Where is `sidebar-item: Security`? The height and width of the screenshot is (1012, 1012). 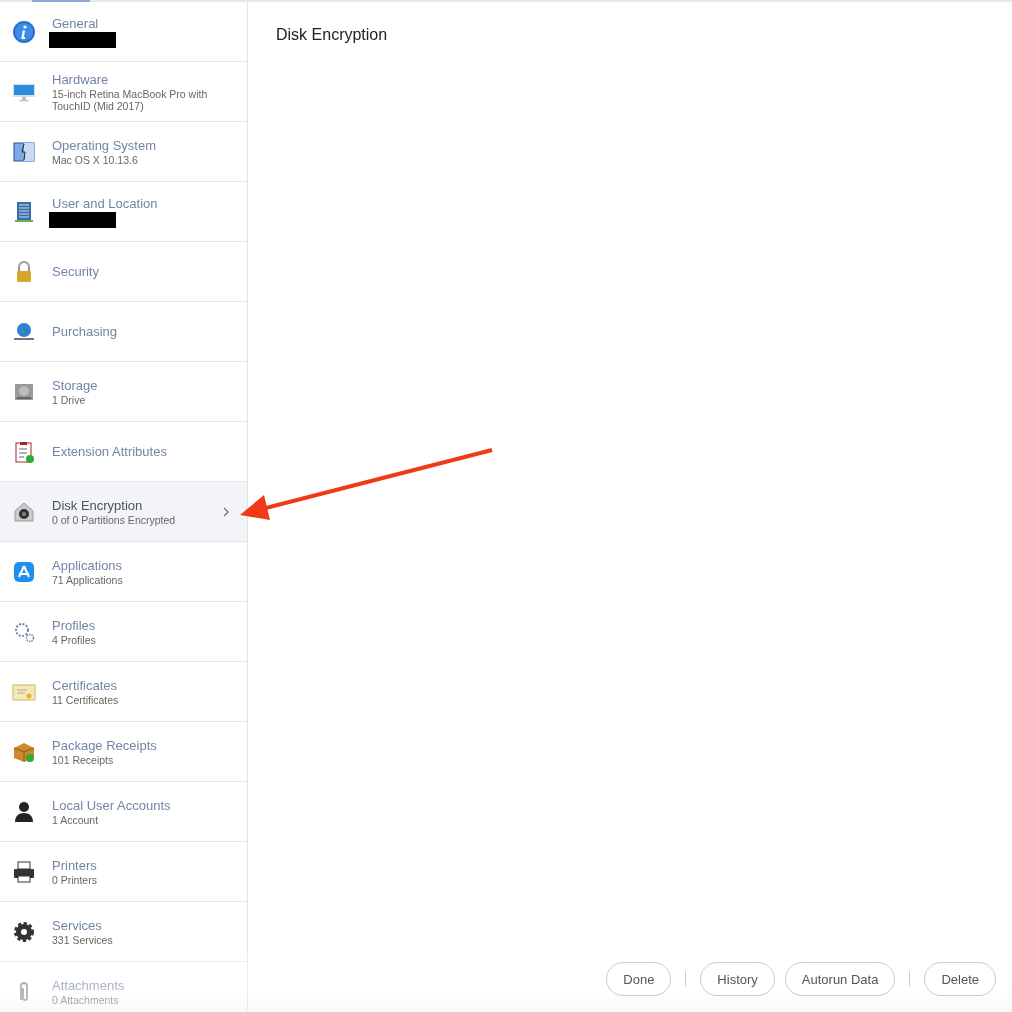 sidebar-item: Security is located at coordinates (123, 272).